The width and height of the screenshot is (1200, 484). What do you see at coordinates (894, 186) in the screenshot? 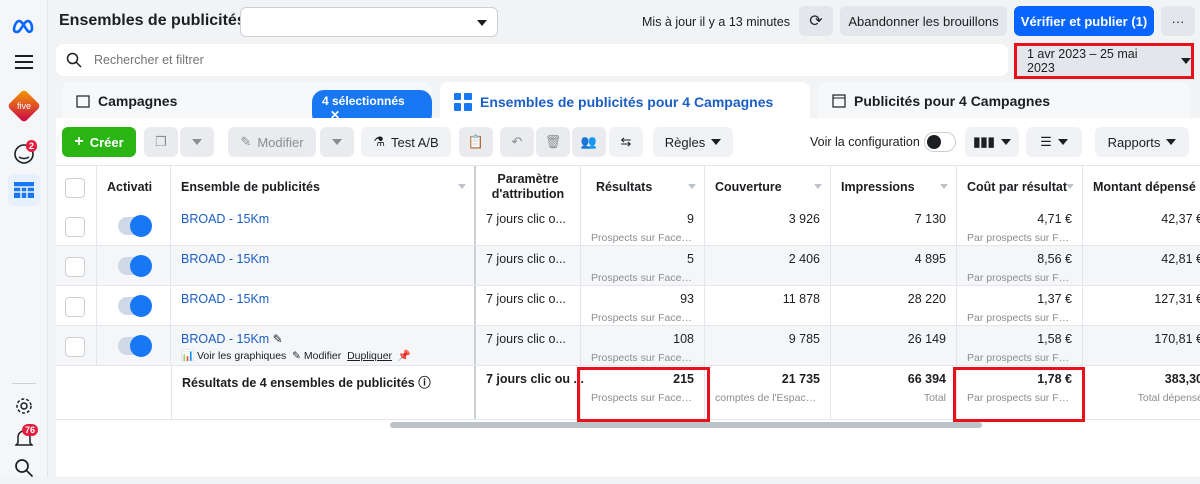
I see `col-impressions: Impressions` at bounding box center [894, 186].